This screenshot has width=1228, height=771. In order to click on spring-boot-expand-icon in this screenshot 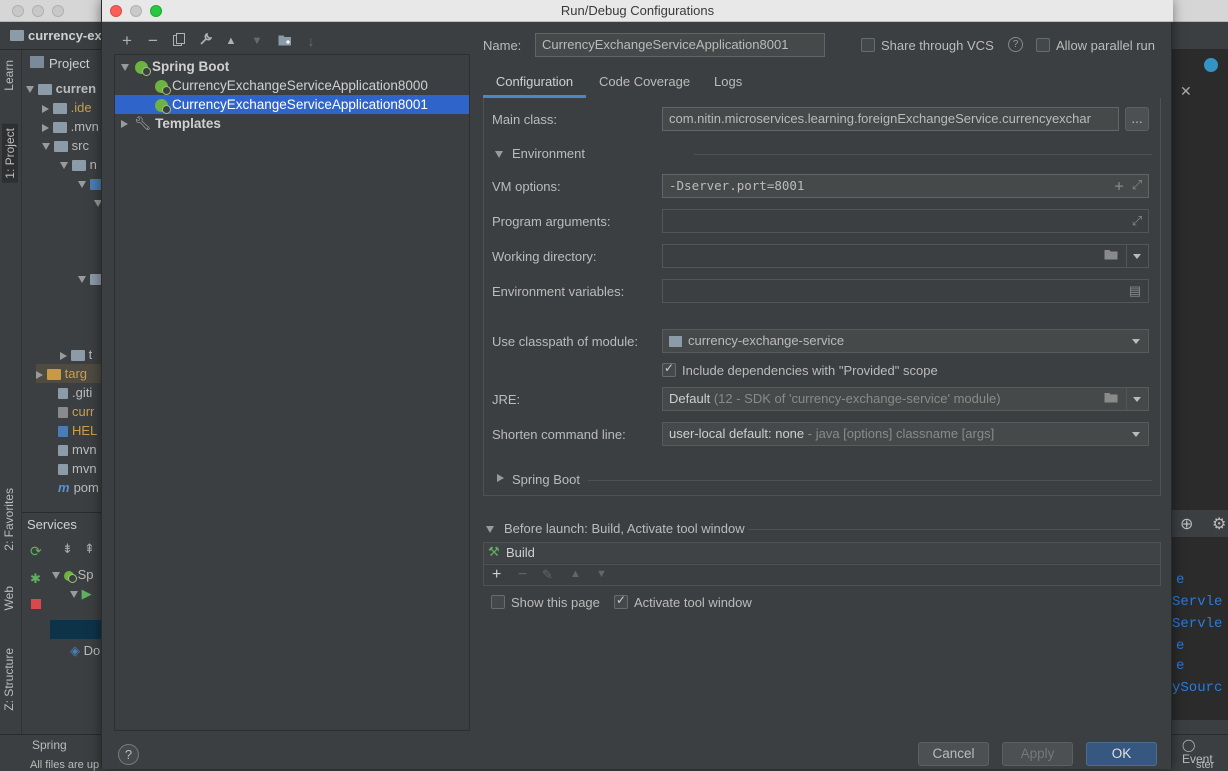, I will do `click(500, 478)`.